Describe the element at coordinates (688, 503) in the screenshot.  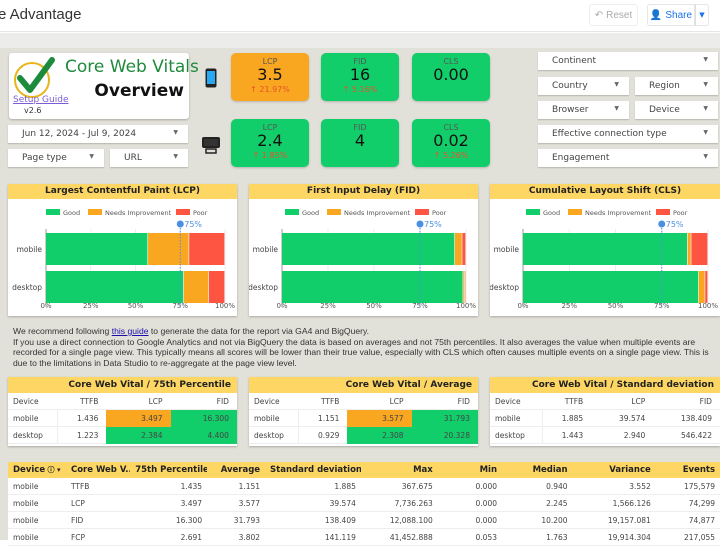
I see `table-cell: 74,299` at that location.